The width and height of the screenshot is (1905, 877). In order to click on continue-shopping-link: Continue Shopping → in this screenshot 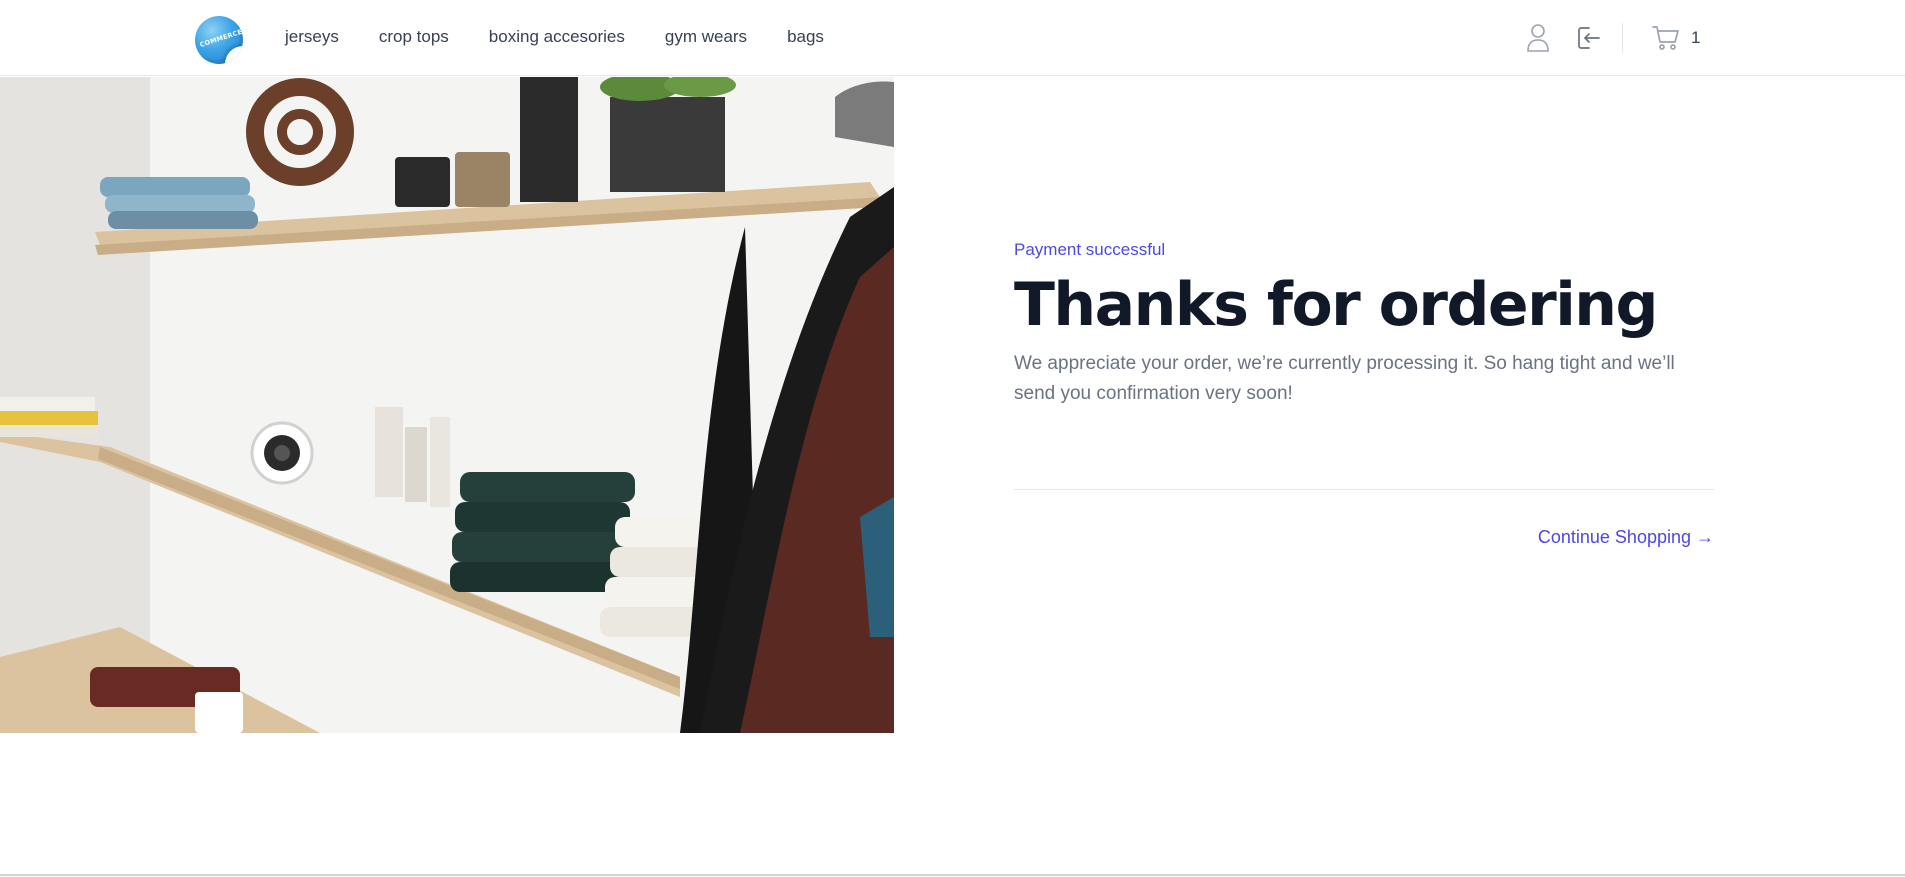, I will do `click(1364, 537)`.